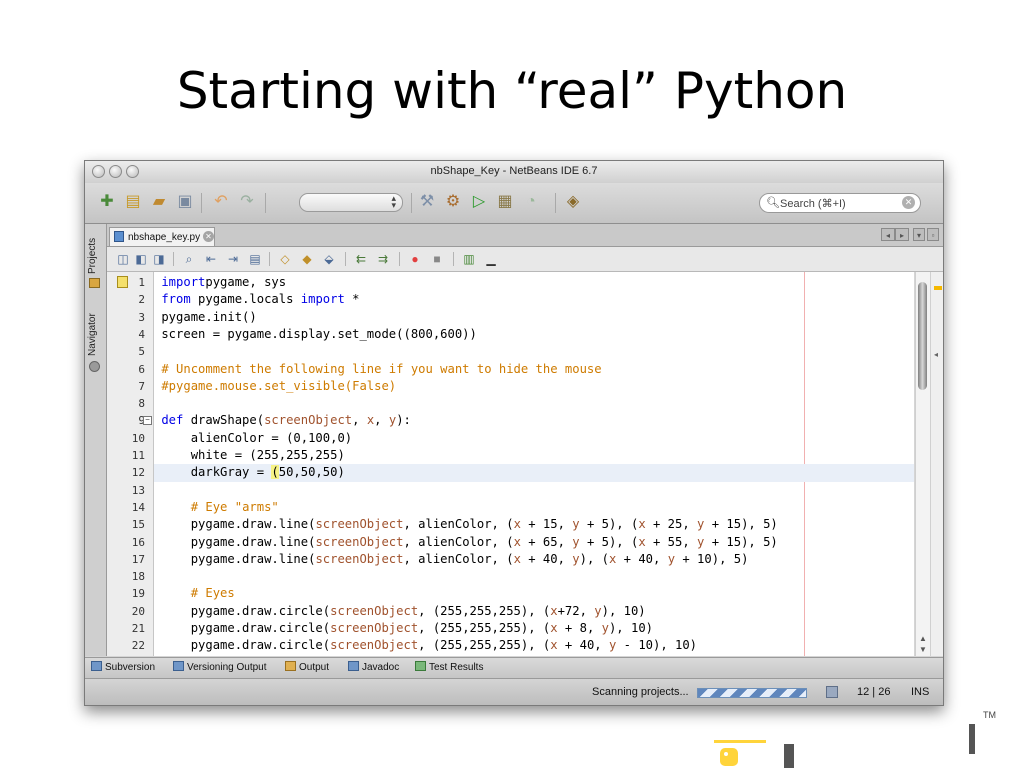 This screenshot has height=768, width=1024. Describe the element at coordinates (908, 202) in the screenshot. I see `clear-search-icon: ✕` at that location.